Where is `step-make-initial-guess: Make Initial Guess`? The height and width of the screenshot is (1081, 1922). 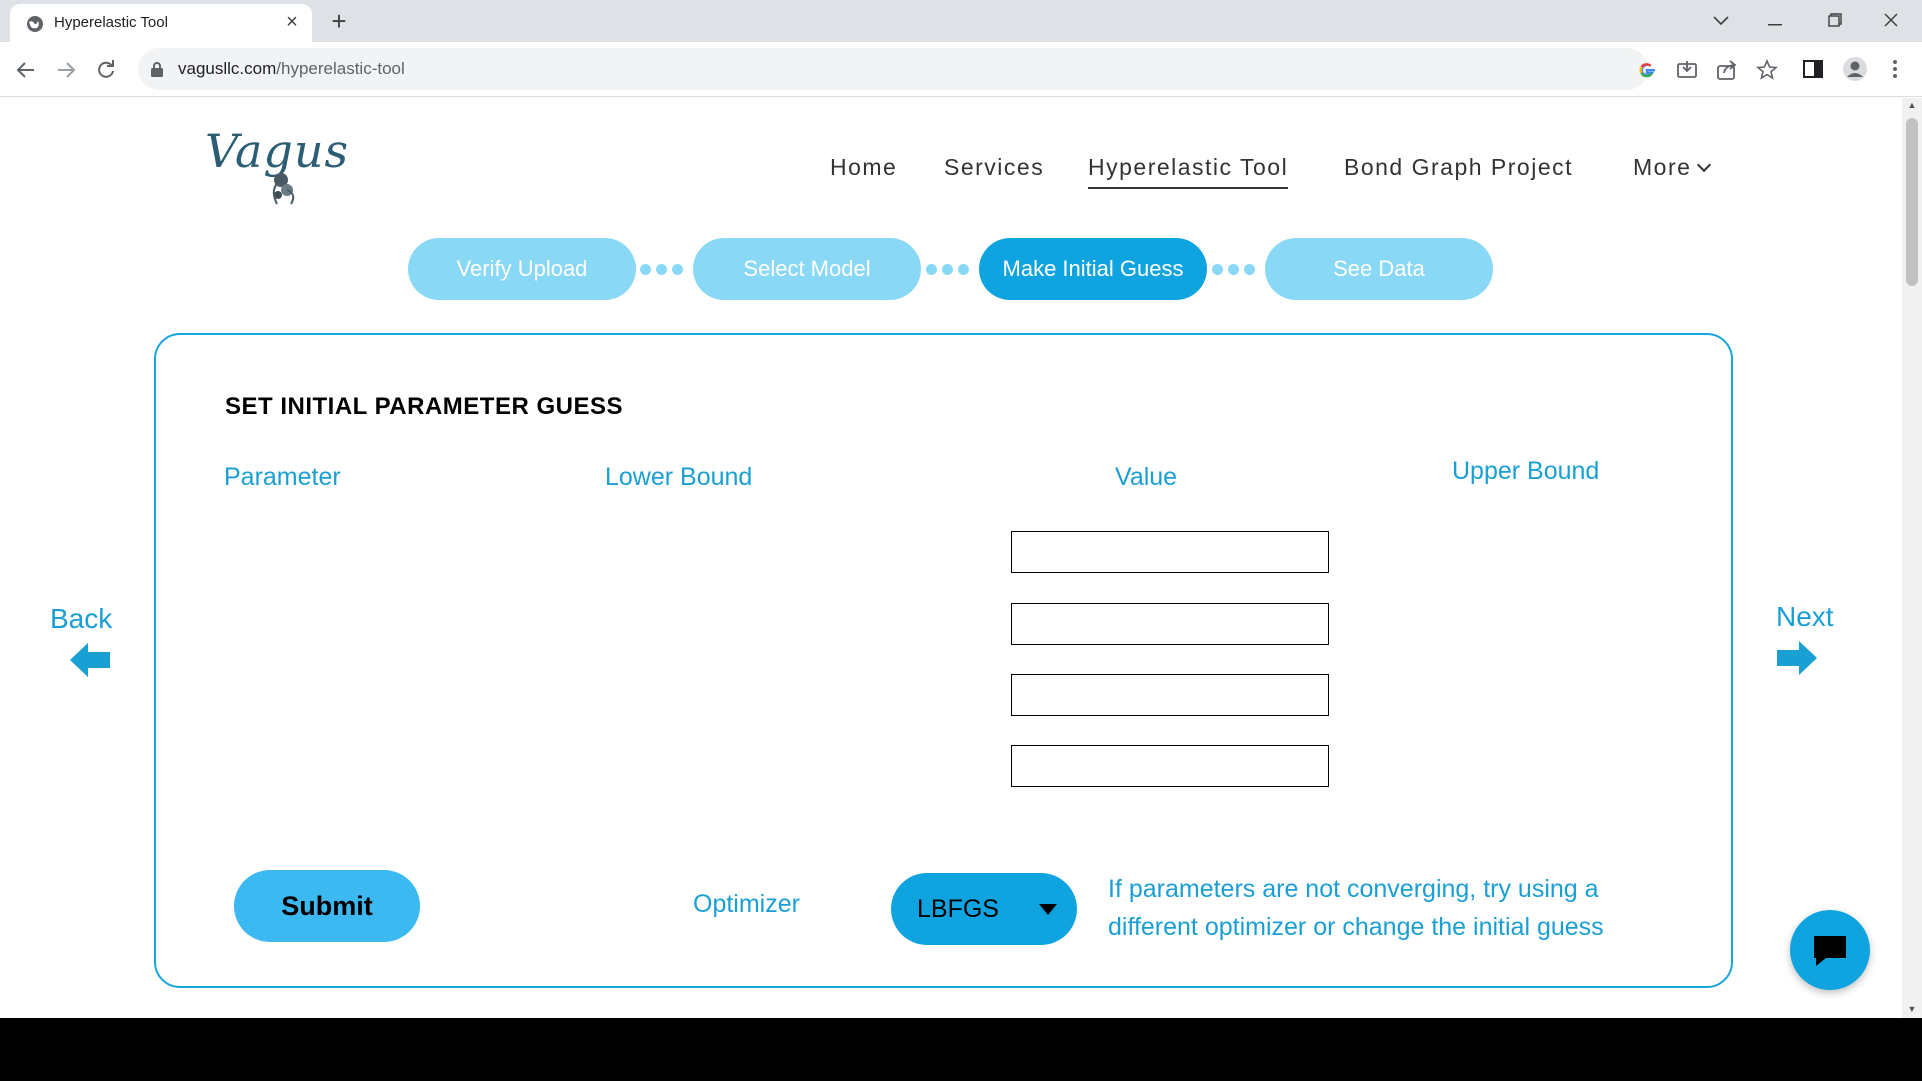
step-make-initial-guess: Make Initial Guess is located at coordinates (1093, 269).